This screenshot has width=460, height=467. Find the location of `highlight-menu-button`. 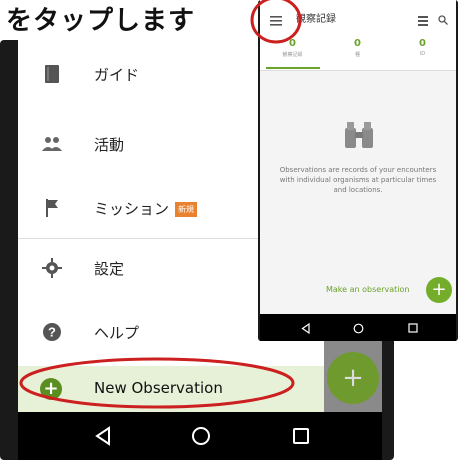

highlight-menu-button is located at coordinates (276, 22).